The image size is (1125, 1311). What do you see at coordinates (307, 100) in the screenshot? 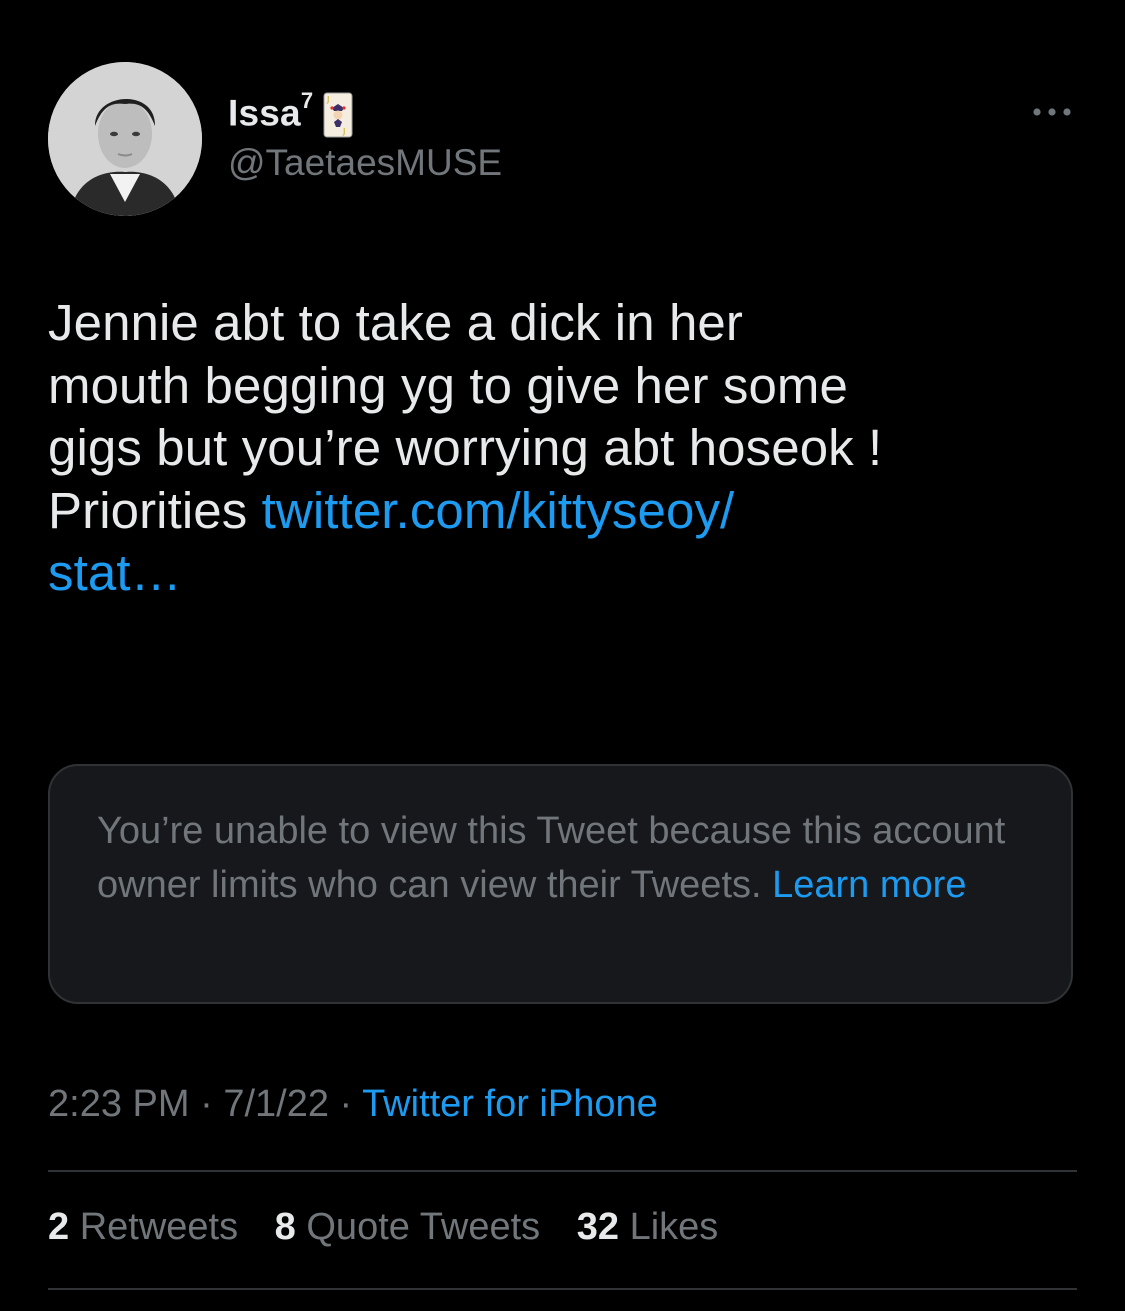
I see `display-name-suffix: 7` at bounding box center [307, 100].